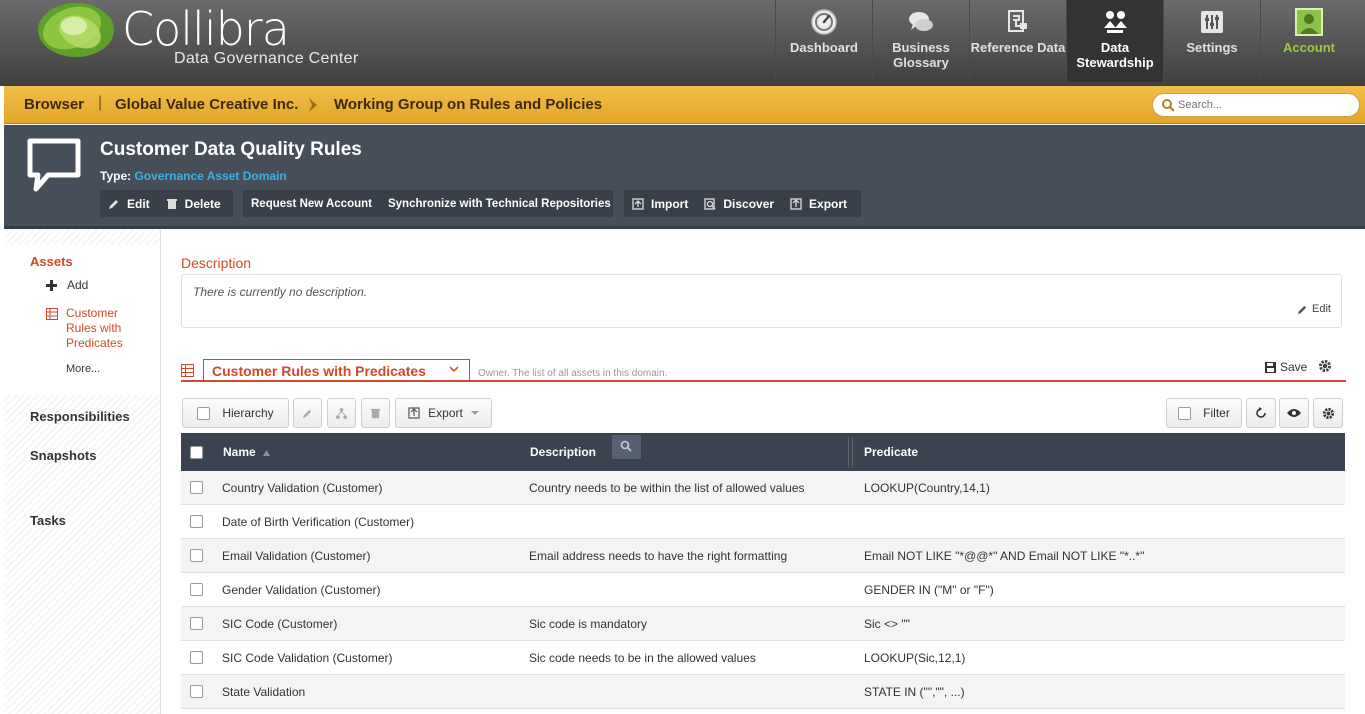 The height and width of the screenshot is (714, 1365). I want to click on sidebar-item-customer-rules: Customer Rules with Predicates, so click(106, 328).